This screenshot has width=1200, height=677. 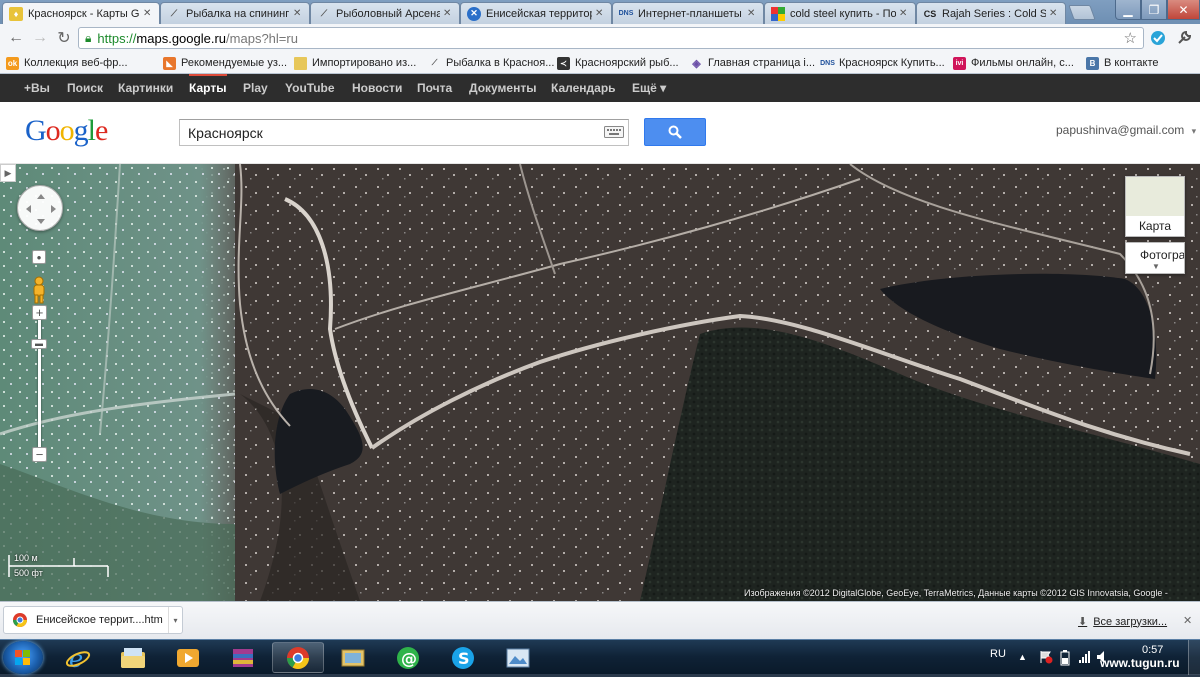 I want to click on slice-icon: ◣, so click(x=169, y=63).